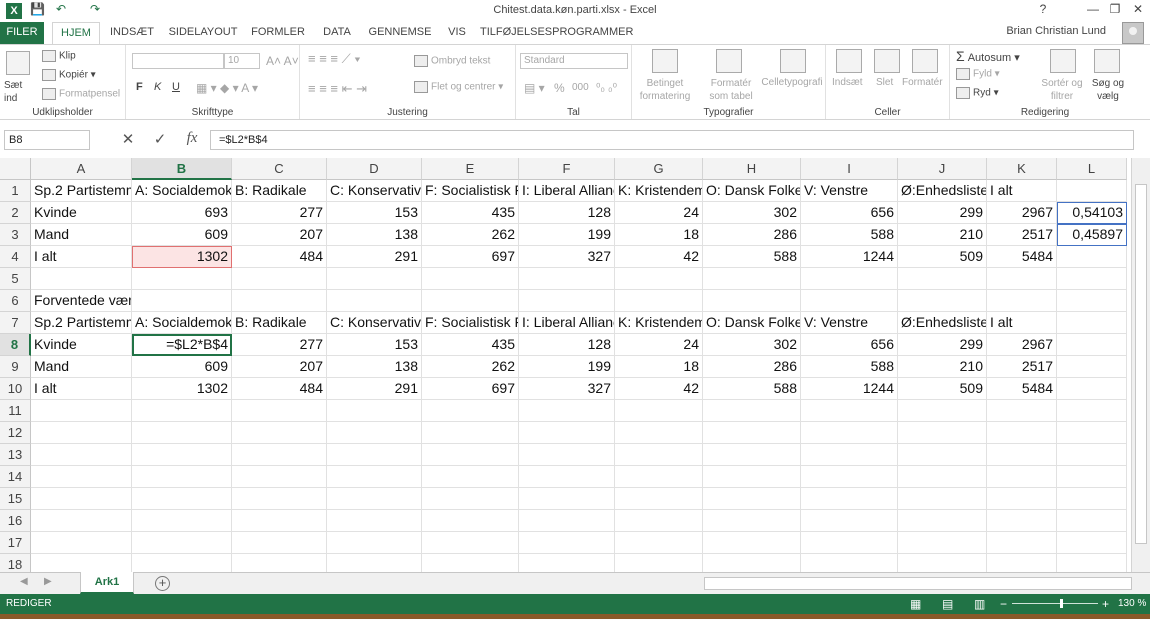 The width and height of the screenshot is (1150, 619). What do you see at coordinates (665, 90) in the screenshot?
I see `conditional-format-button: Betinget formatering` at bounding box center [665, 90].